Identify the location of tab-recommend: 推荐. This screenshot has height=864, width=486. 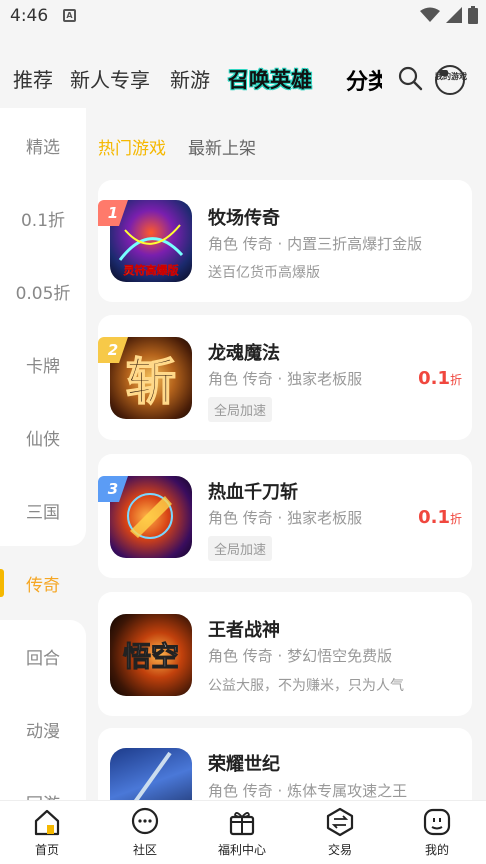
(33, 78).